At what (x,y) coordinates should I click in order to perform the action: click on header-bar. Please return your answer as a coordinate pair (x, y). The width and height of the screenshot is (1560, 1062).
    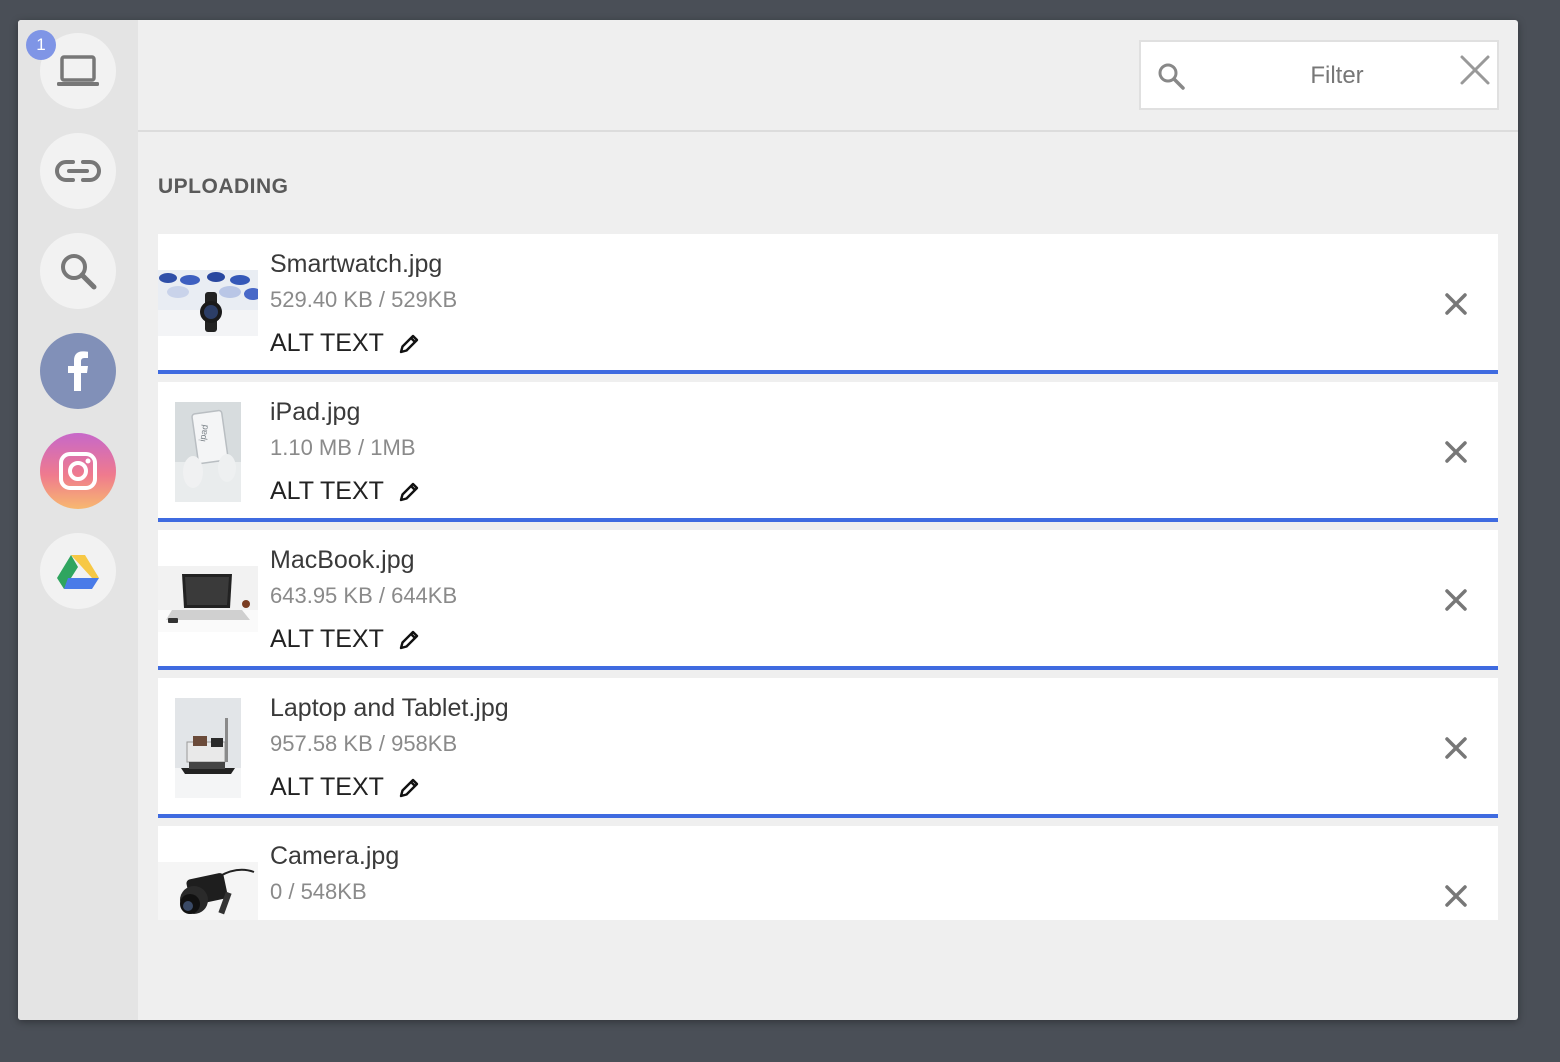
    Looking at the image, I should click on (828, 76).